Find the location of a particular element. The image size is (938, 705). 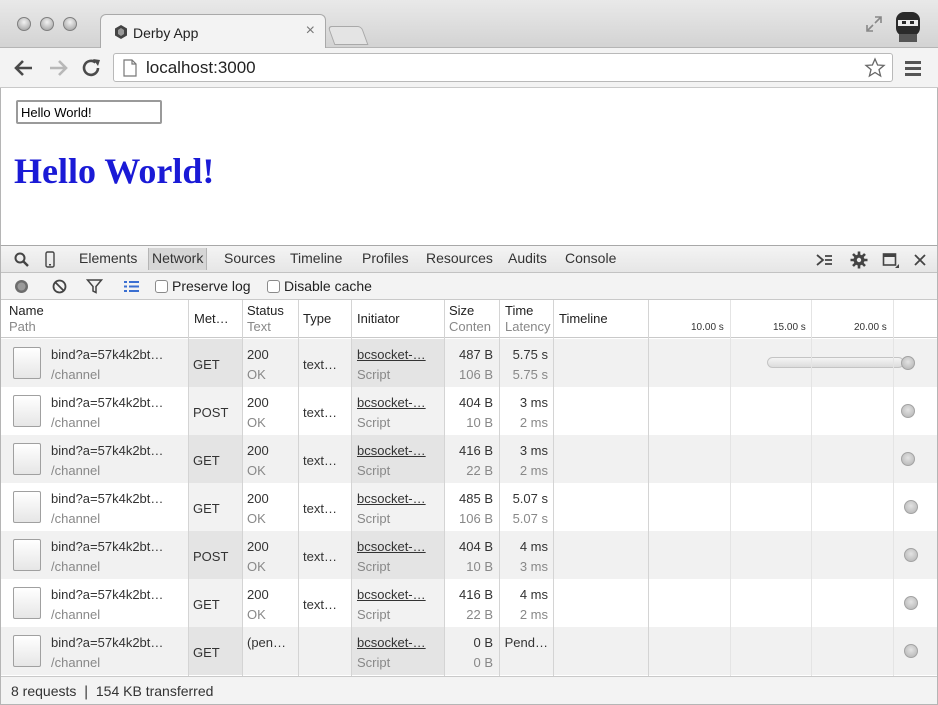

preserve-log-checkbox is located at coordinates (161, 286).